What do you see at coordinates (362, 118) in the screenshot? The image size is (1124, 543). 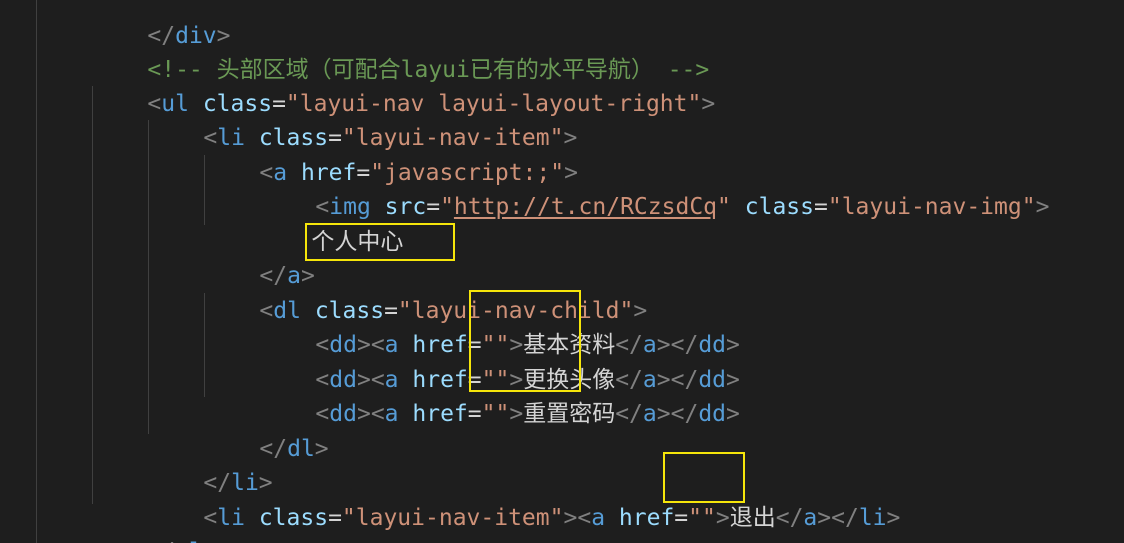 I see `code-line: <li class="layui-nav-item">` at bounding box center [362, 118].